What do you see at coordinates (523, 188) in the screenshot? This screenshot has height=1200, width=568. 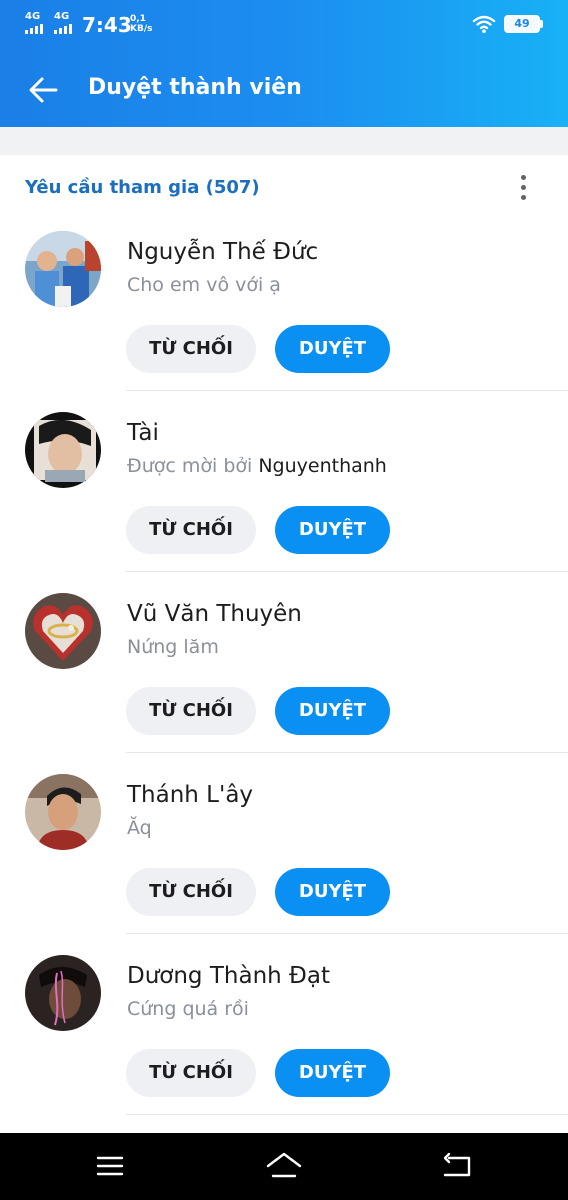 I see `more-options-button` at bounding box center [523, 188].